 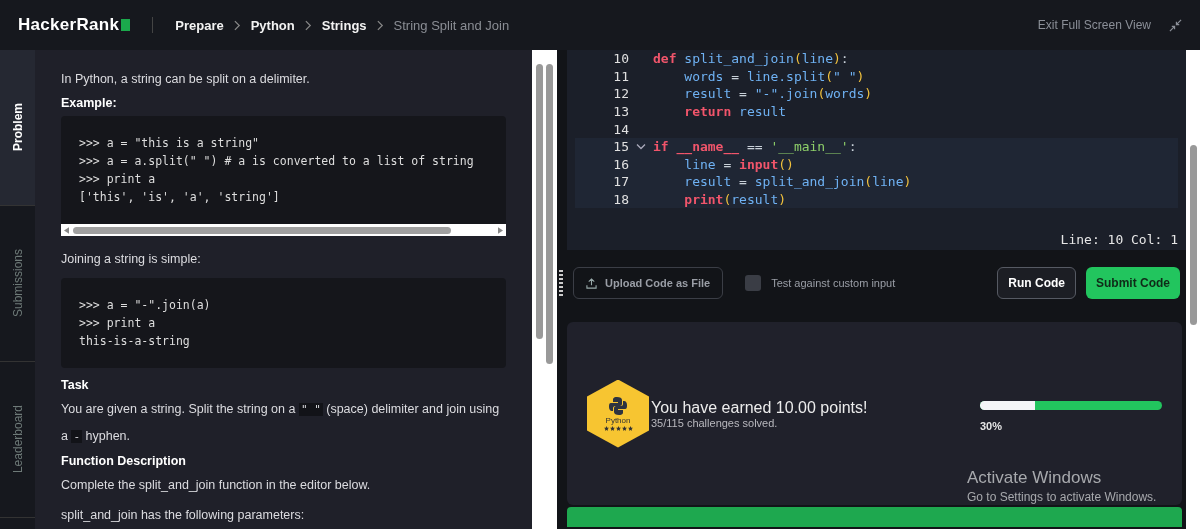 What do you see at coordinates (1036, 283) in the screenshot?
I see `run-button: Run Code` at bounding box center [1036, 283].